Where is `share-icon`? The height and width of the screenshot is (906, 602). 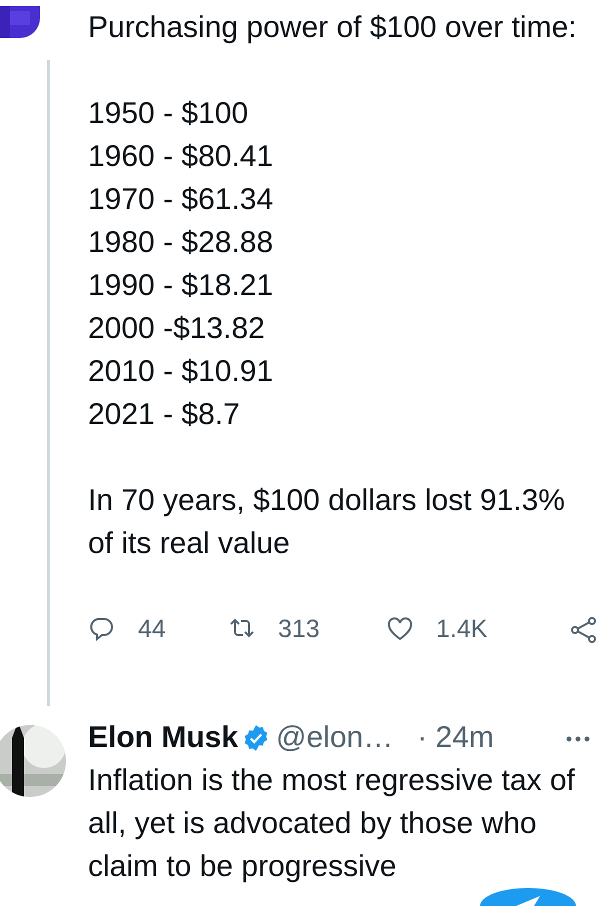 share-icon is located at coordinates (584, 630).